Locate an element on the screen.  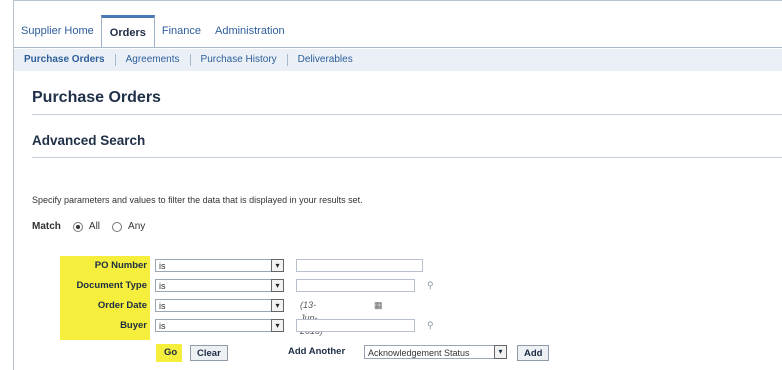
add-another-label: Add Another is located at coordinates (317, 351).